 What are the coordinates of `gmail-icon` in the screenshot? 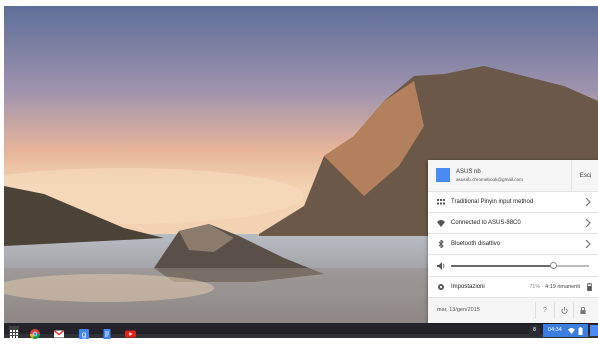 It's located at (59, 332).